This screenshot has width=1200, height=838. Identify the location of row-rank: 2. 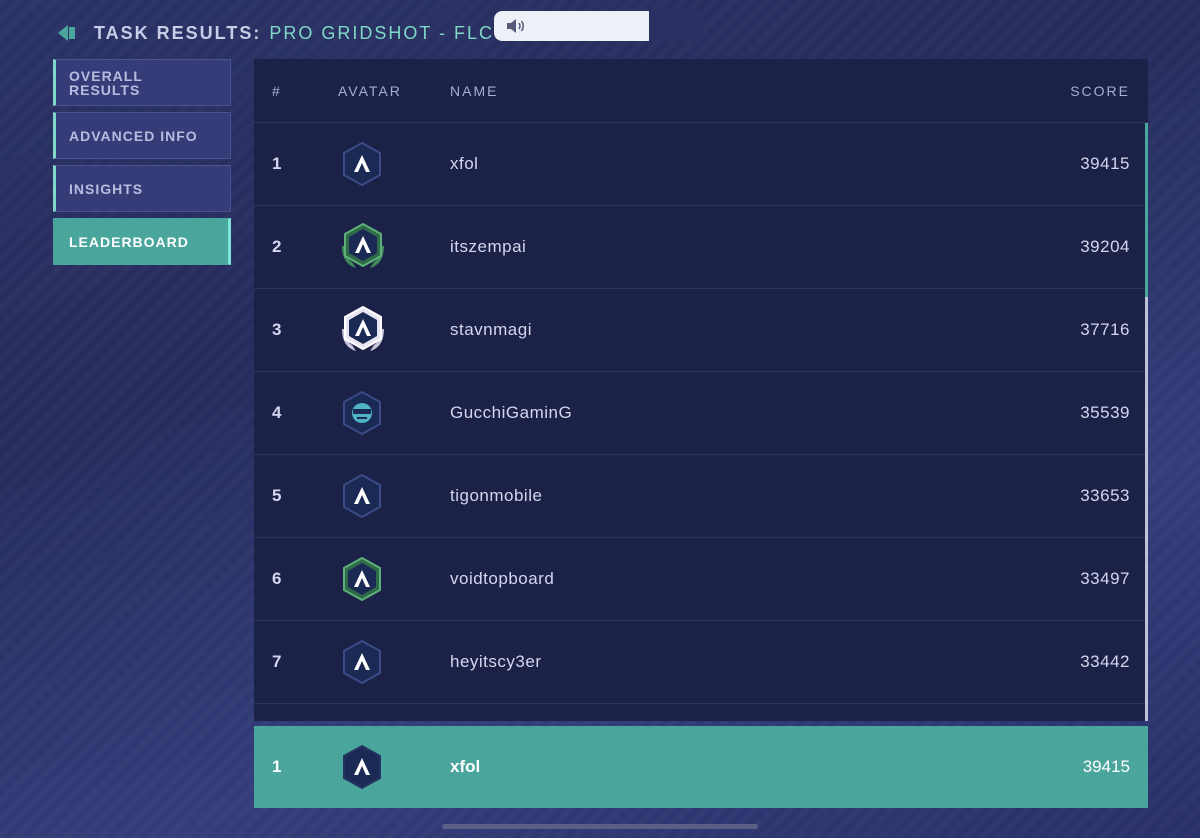
(277, 246).